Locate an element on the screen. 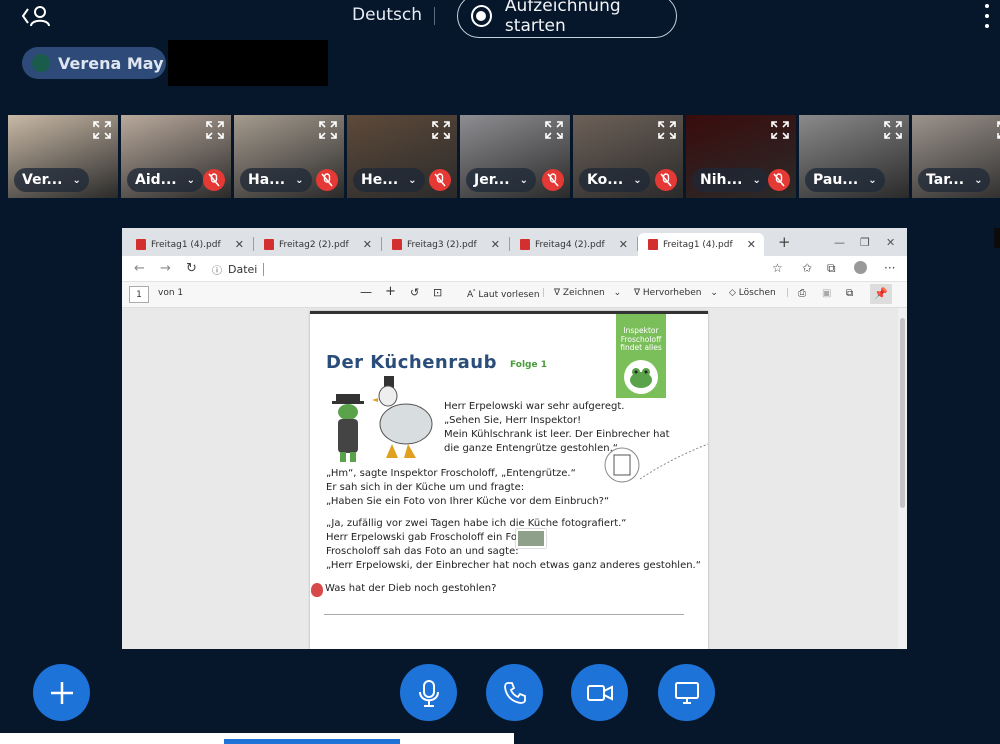 The height and width of the screenshot is (744, 1000). tab-label: Freitag3 (2).pdf is located at coordinates (442, 244).